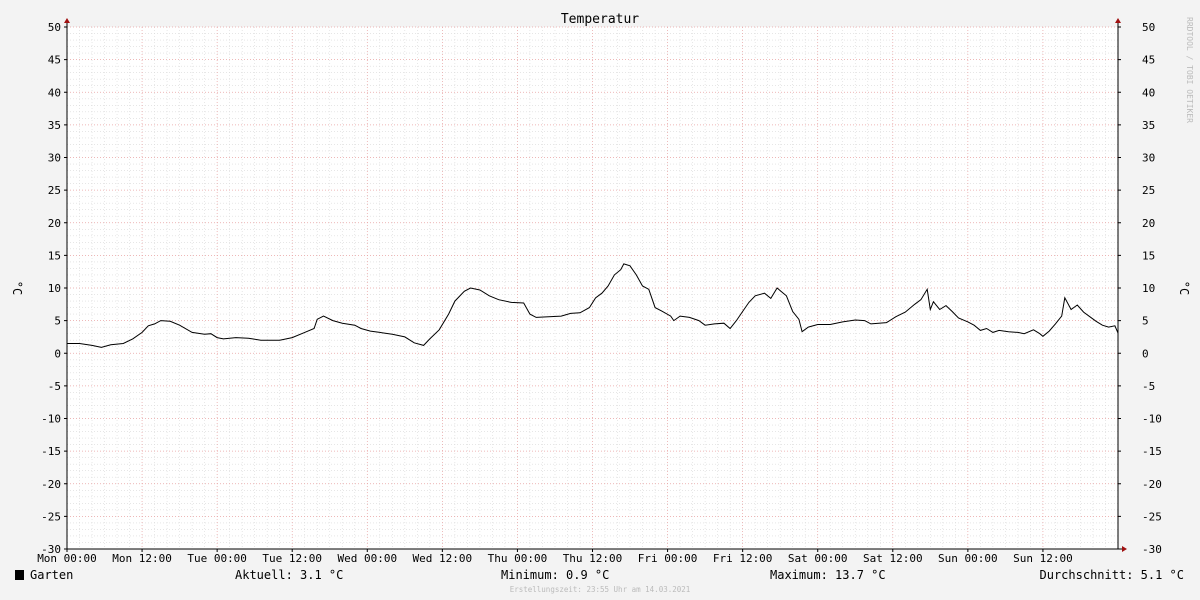 This screenshot has height=600, width=1200. What do you see at coordinates (51, 419) in the screenshot?
I see `y-tick-label-left: -10` at bounding box center [51, 419].